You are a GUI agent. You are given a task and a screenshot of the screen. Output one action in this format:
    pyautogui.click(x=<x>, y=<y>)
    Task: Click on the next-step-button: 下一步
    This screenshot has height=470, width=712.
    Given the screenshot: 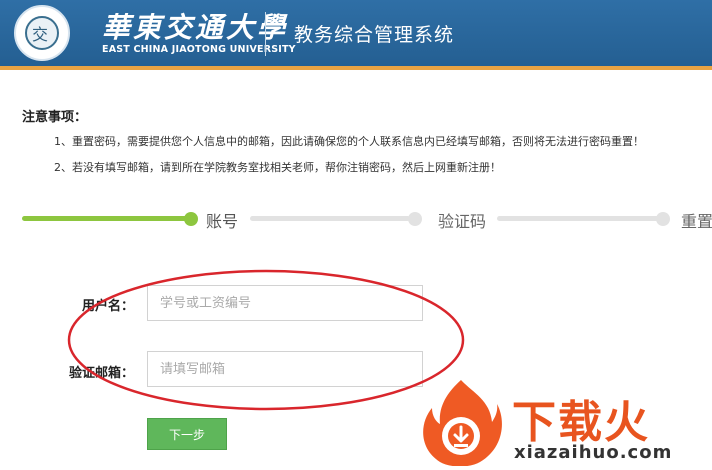 What is the action you would take?
    pyautogui.click(x=187, y=434)
    